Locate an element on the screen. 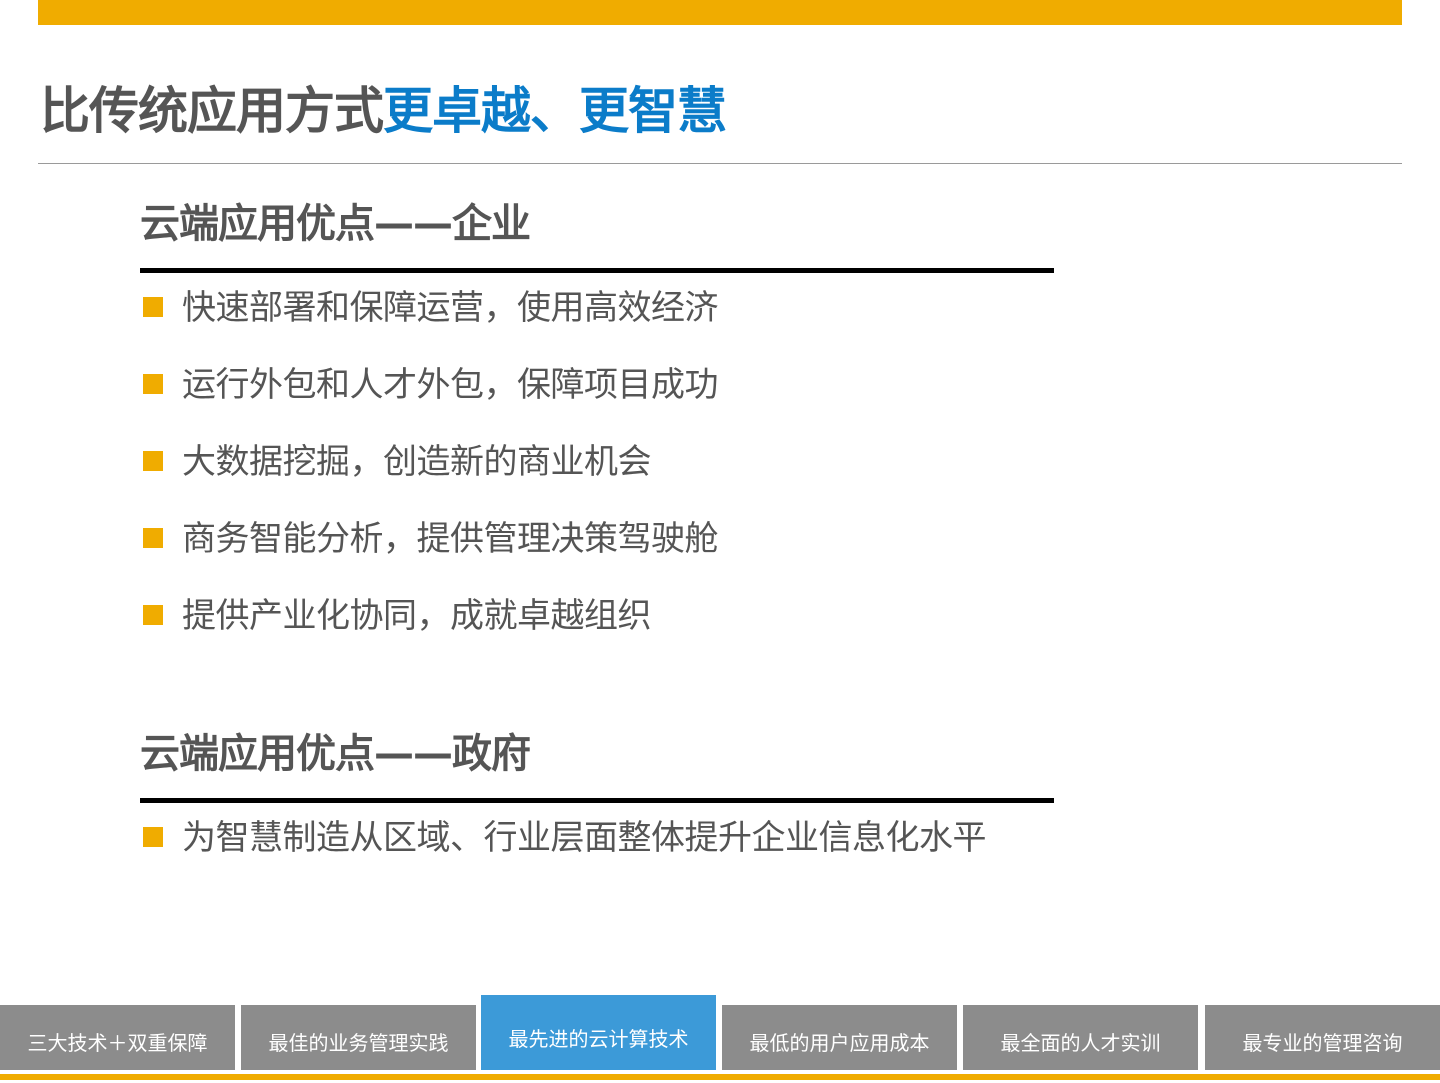 The image size is (1440, 1083). page-title: 比传统应用方式更卓越、更智慧 is located at coordinates (383, 111).